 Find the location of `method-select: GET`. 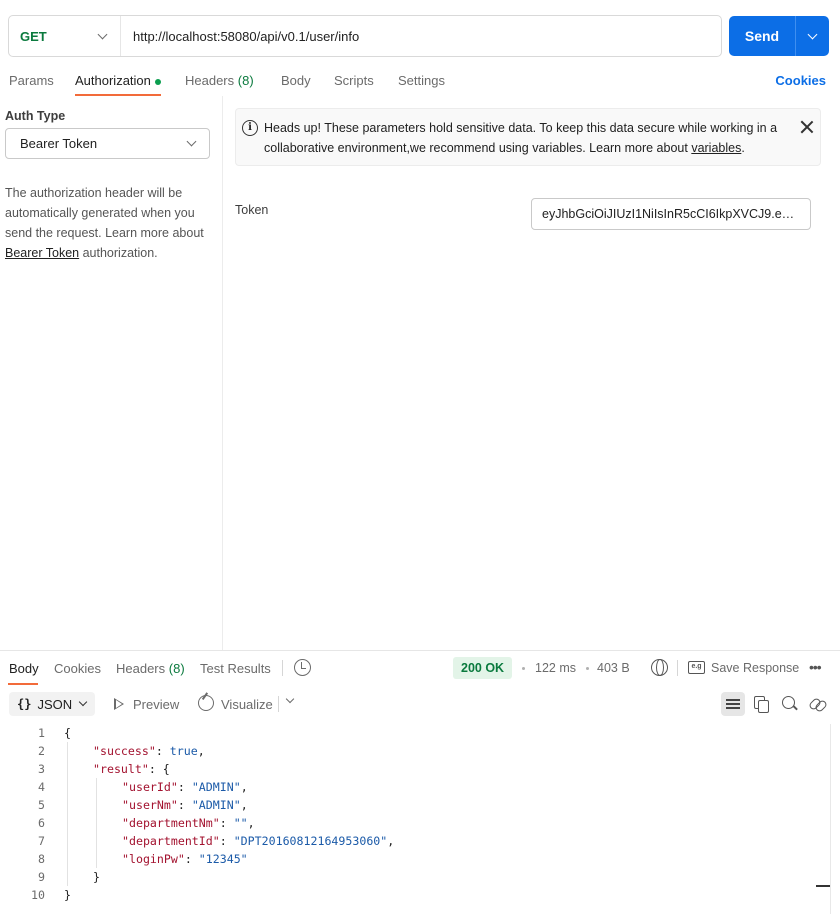

method-select: GET is located at coordinates (65, 36).